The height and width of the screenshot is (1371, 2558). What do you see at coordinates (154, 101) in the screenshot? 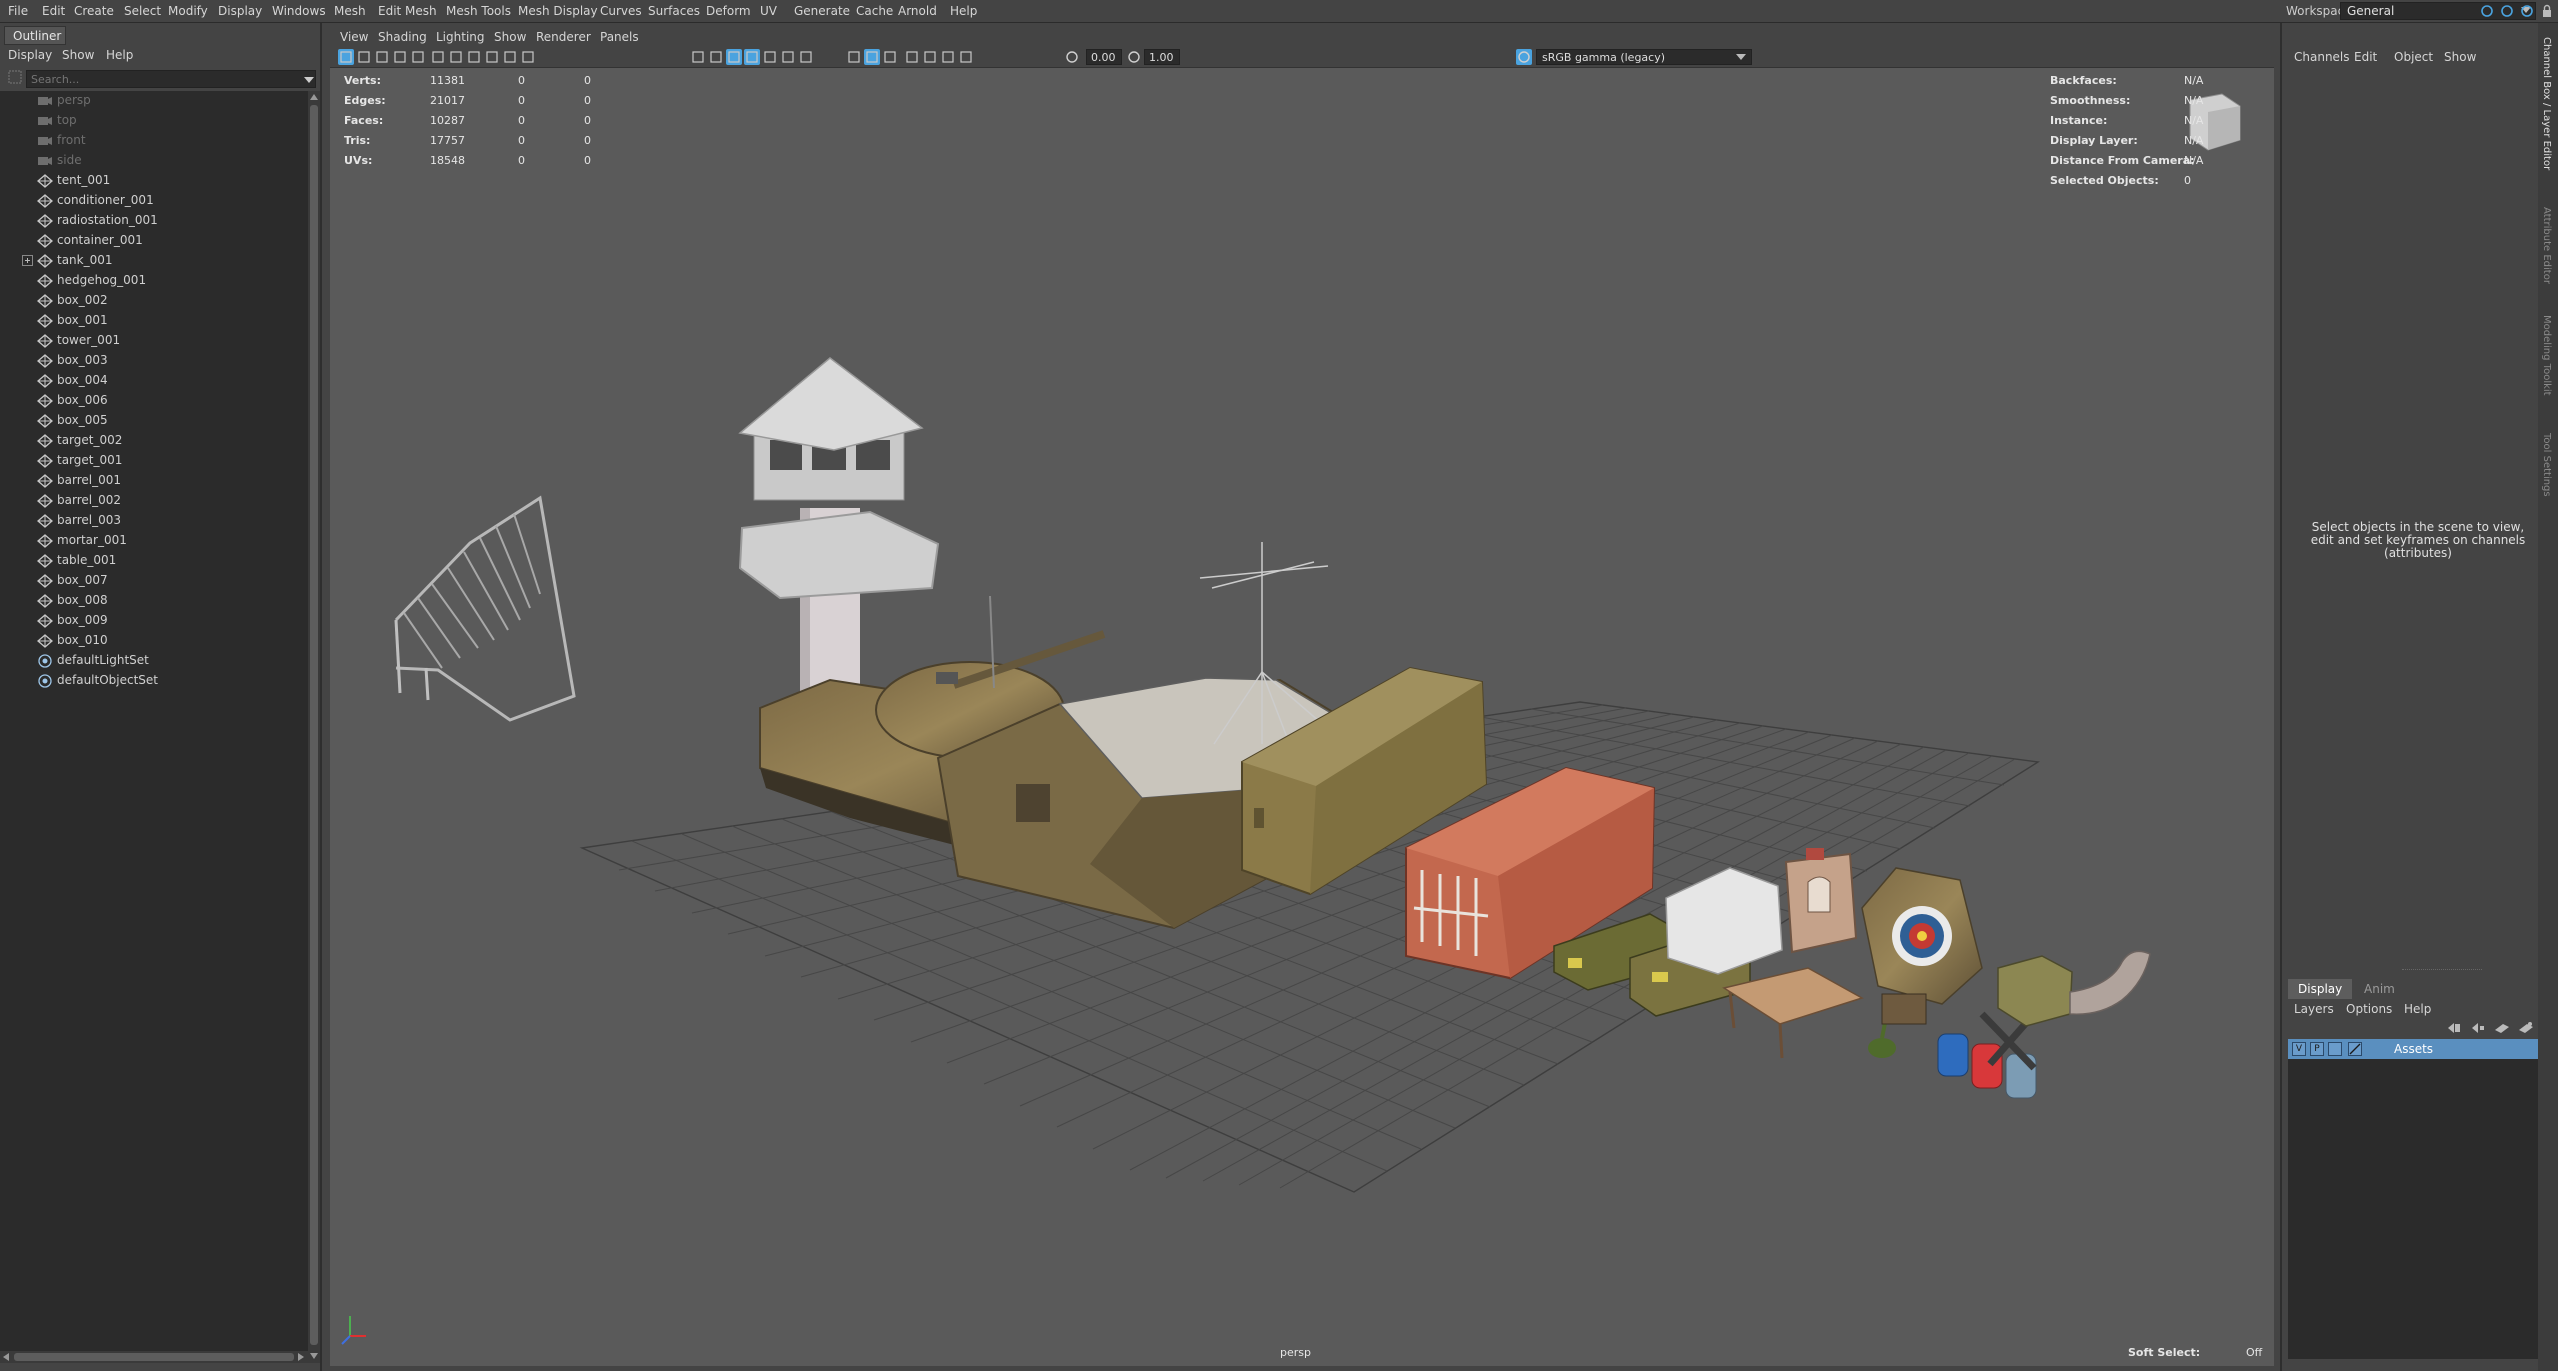
I see `outliner-item: persp` at bounding box center [154, 101].